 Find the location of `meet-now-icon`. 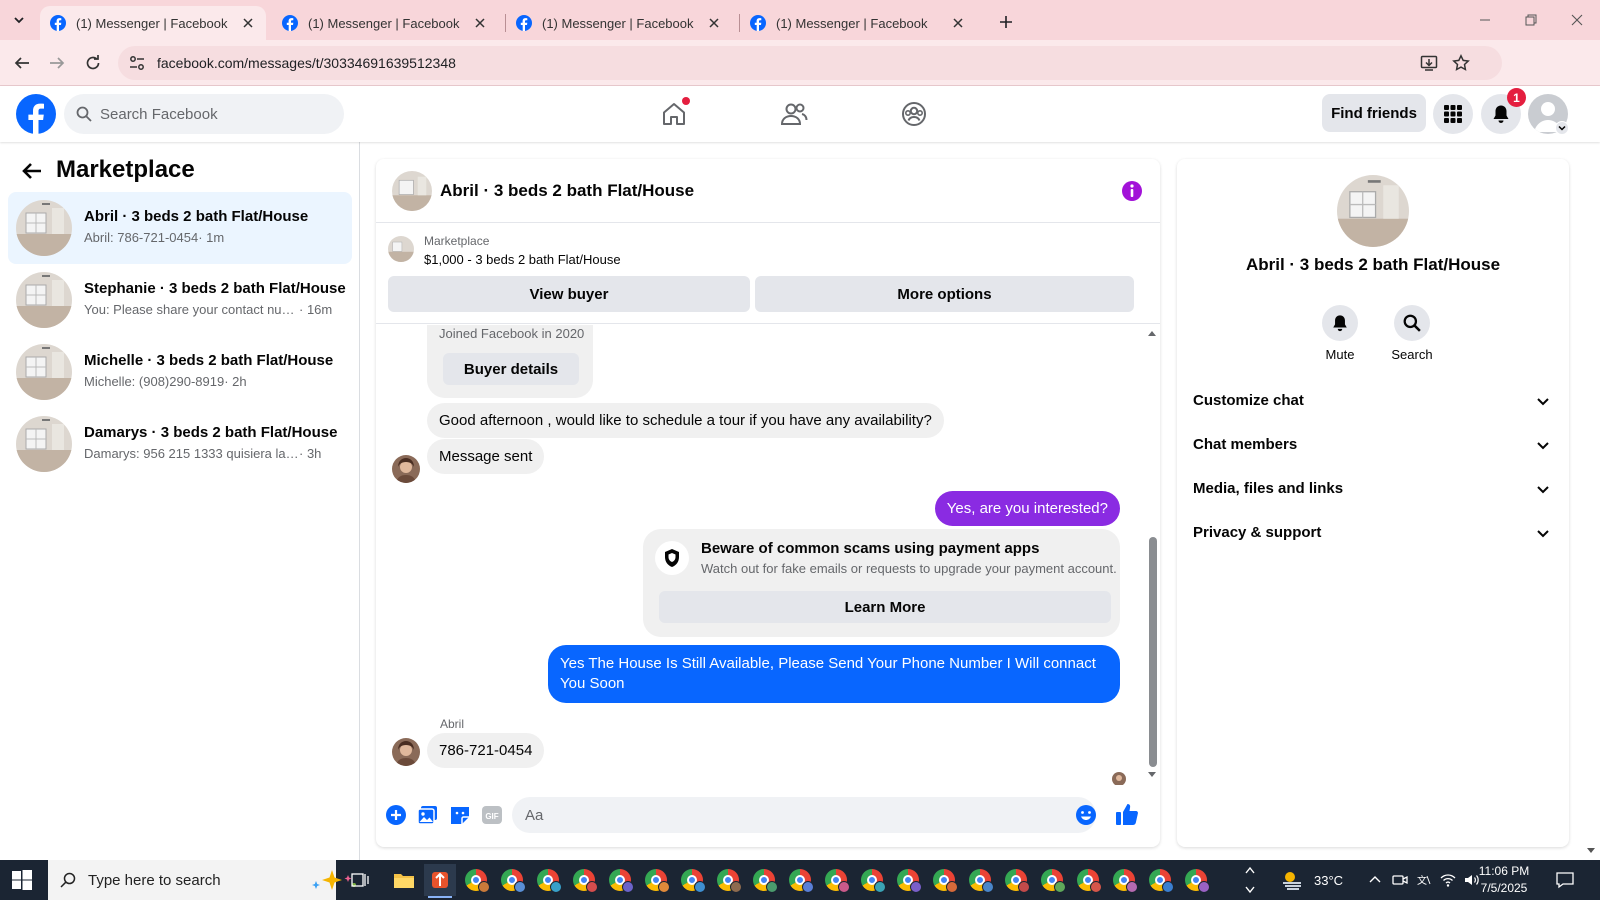

meet-now-icon is located at coordinates (1400, 880).